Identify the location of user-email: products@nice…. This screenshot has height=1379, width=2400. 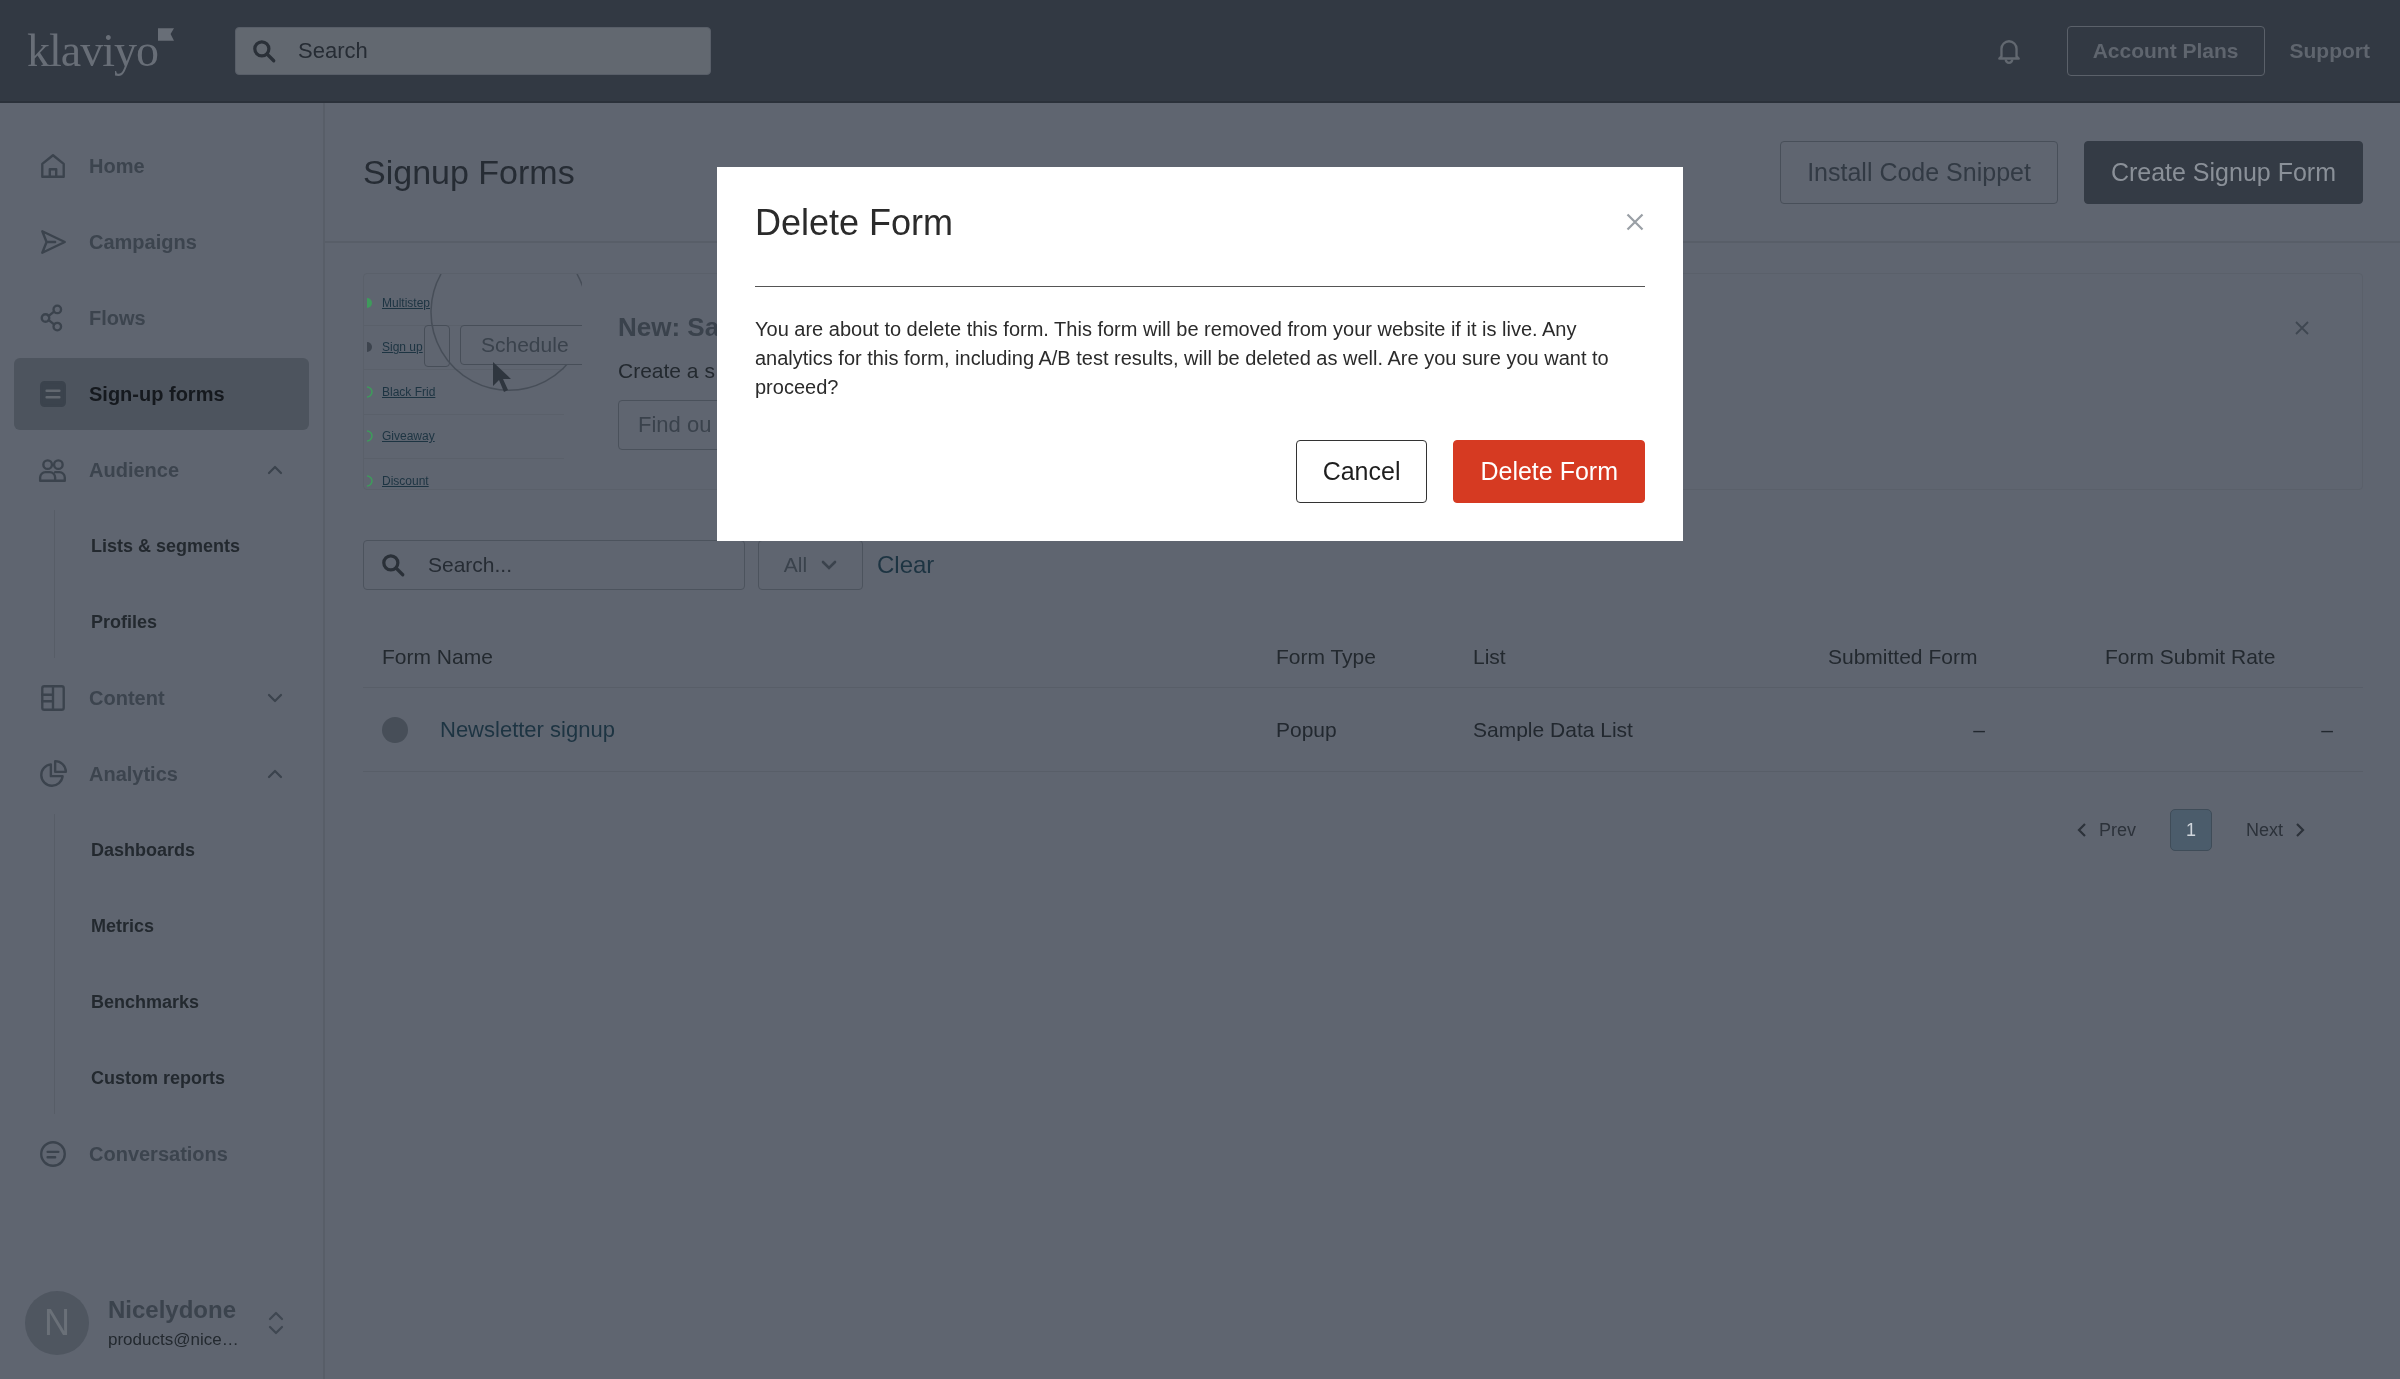
(174, 1340).